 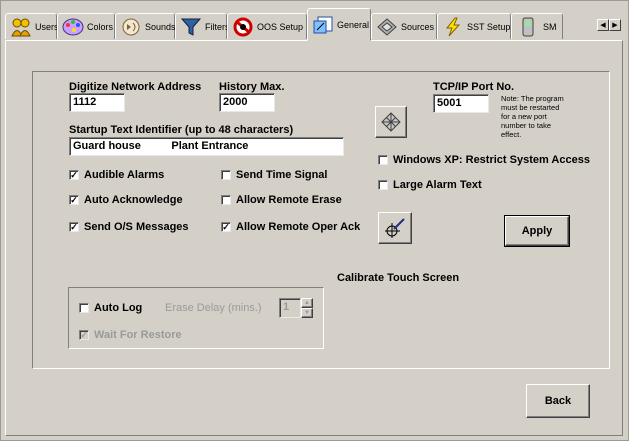 What do you see at coordinates (84, 308) in the screenshot?
I see `auto-log-box` at bounding box center [84, 308].